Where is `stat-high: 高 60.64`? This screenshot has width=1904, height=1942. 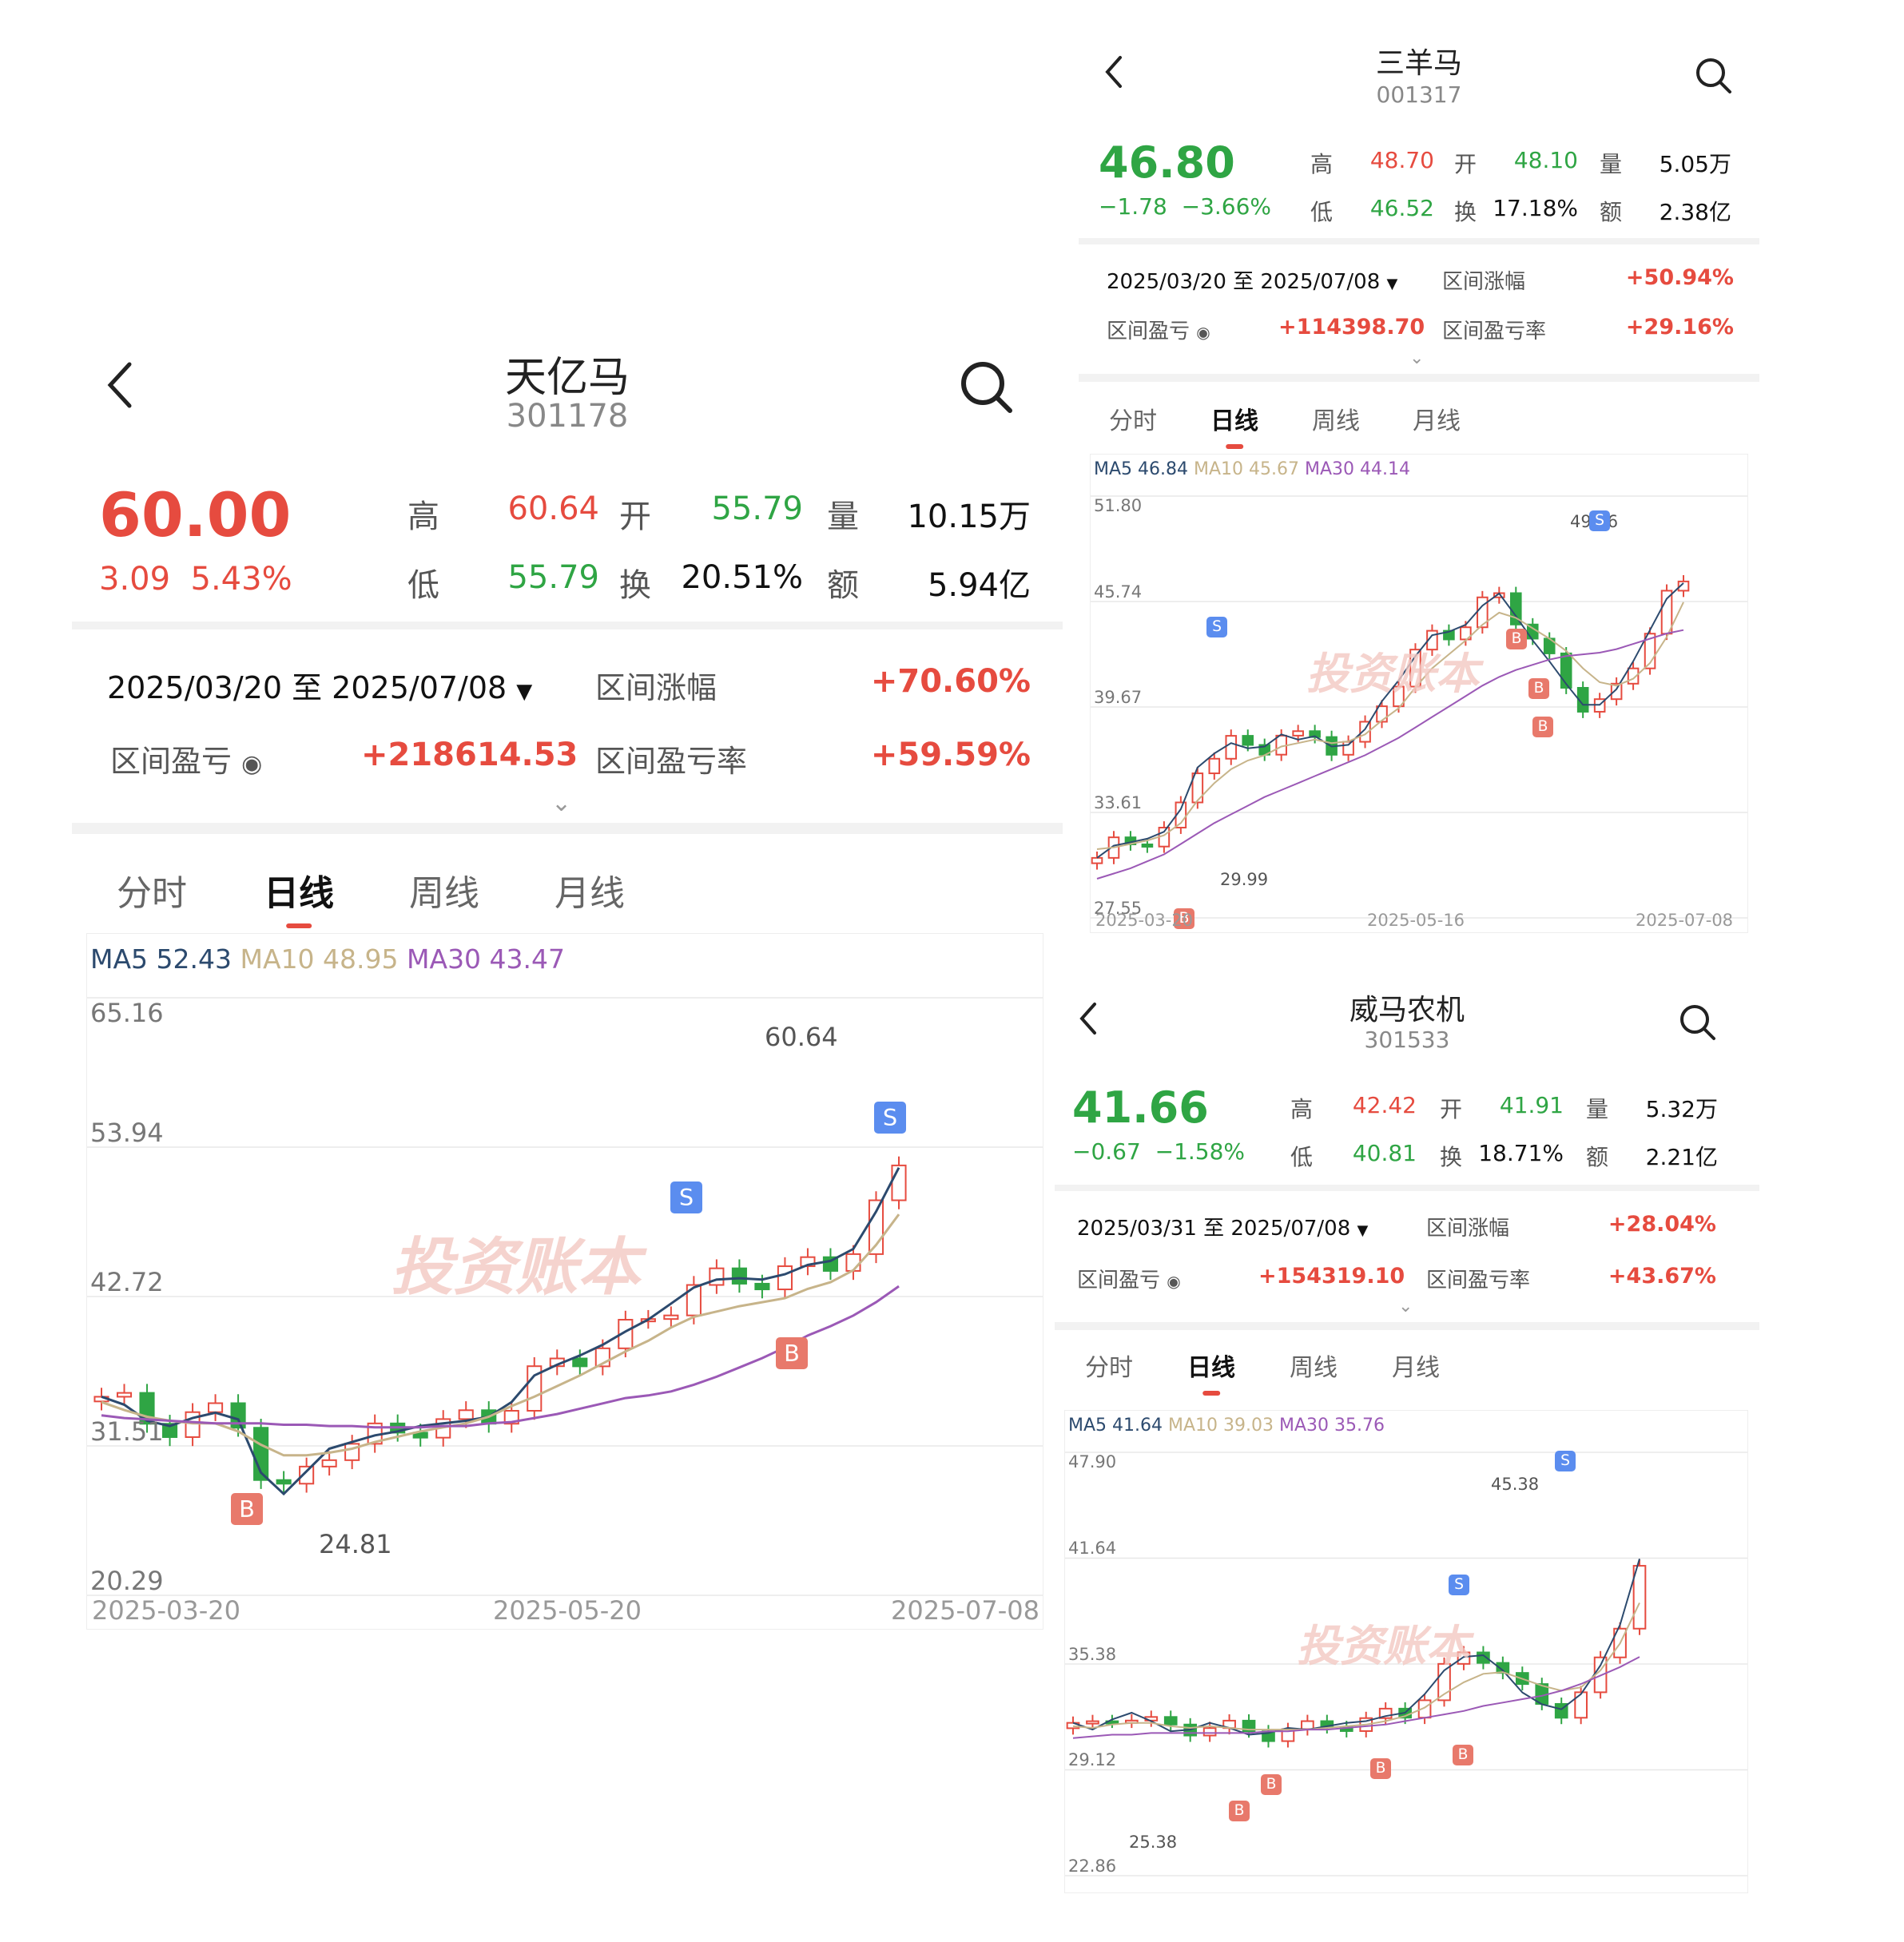
stat-high: 高 60.64 is located at coordinates (503, 512).